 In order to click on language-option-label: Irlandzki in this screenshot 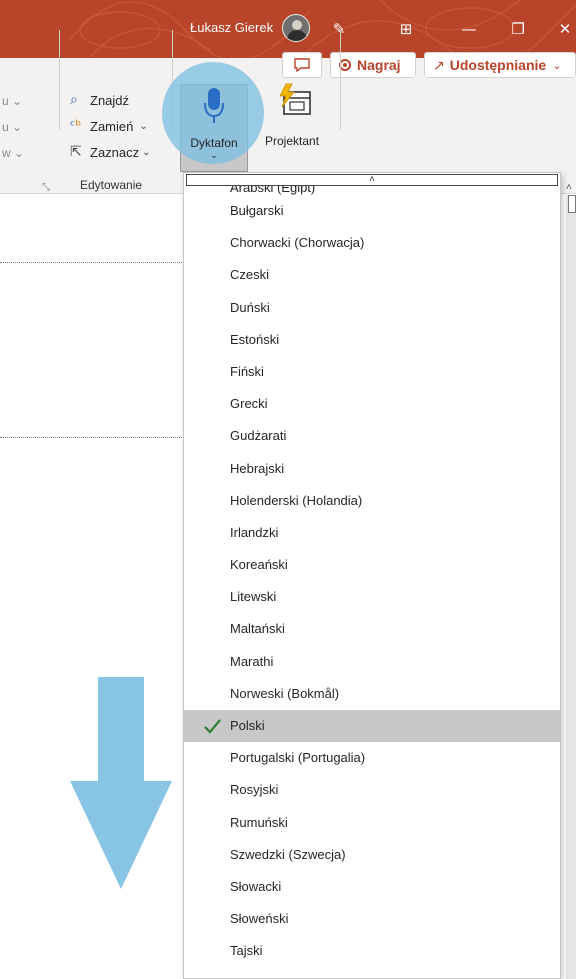, I will do `click(254, 532)`.